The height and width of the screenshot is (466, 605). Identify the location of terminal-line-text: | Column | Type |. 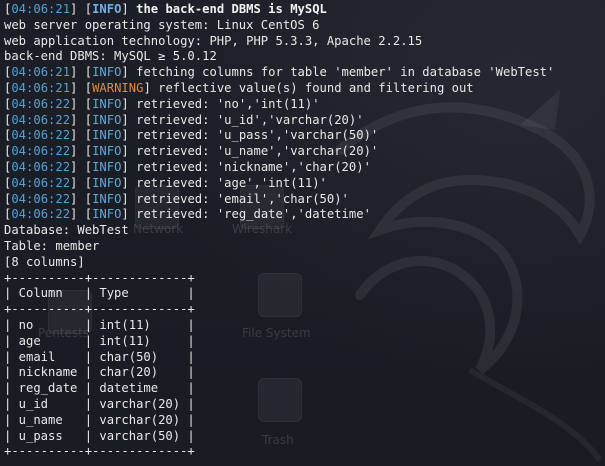
(99, 293).